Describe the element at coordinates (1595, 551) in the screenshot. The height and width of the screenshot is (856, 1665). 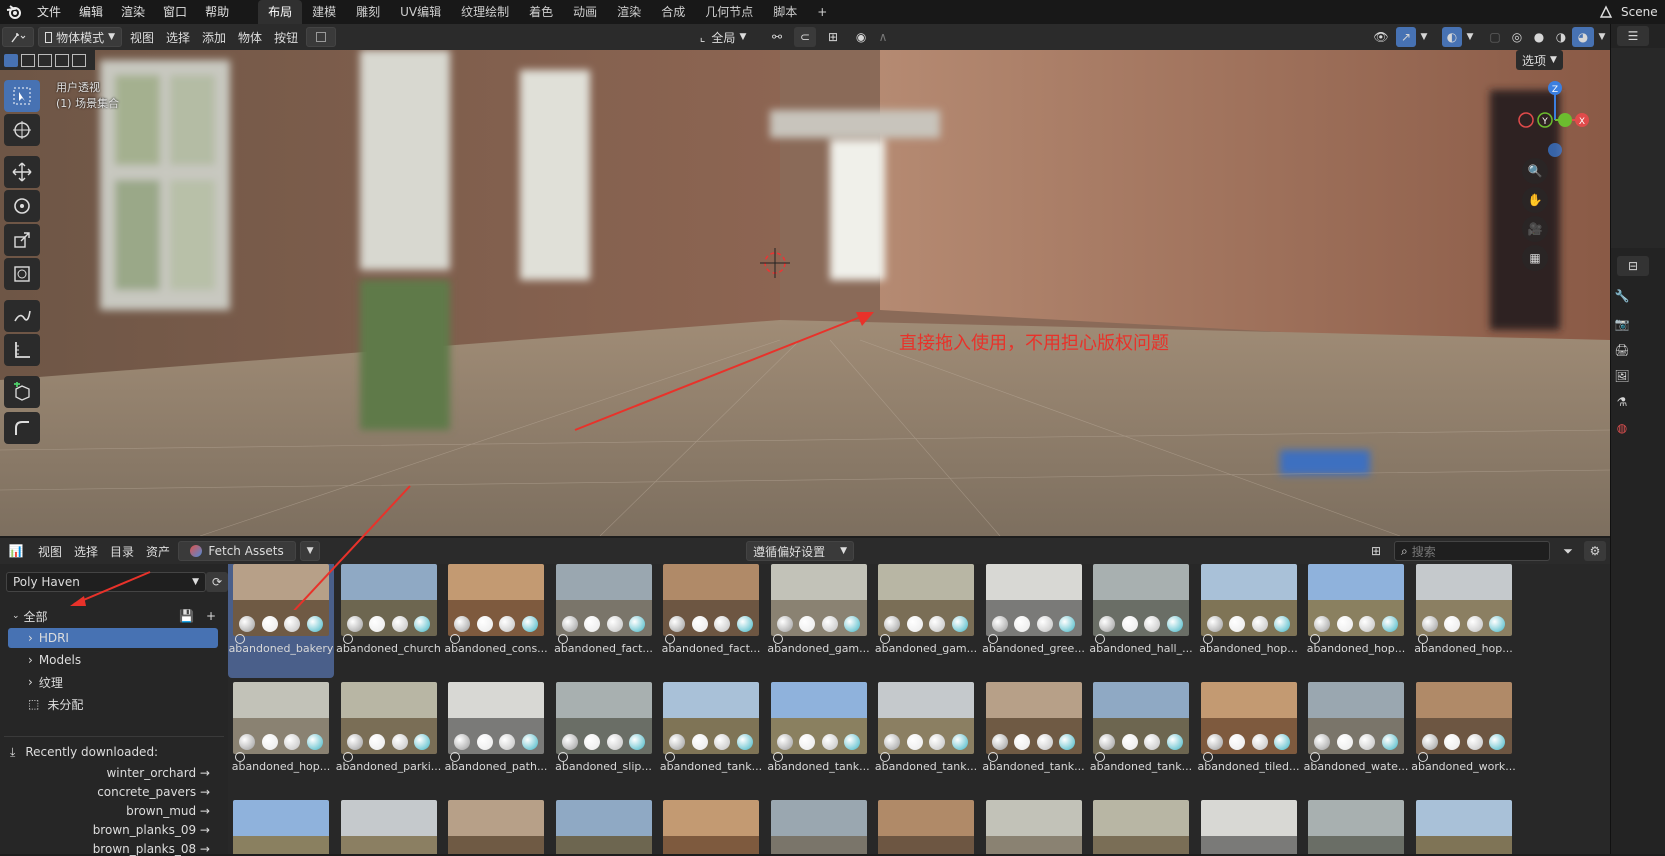
I see `settings-gear-icon: ⚙` at that location.